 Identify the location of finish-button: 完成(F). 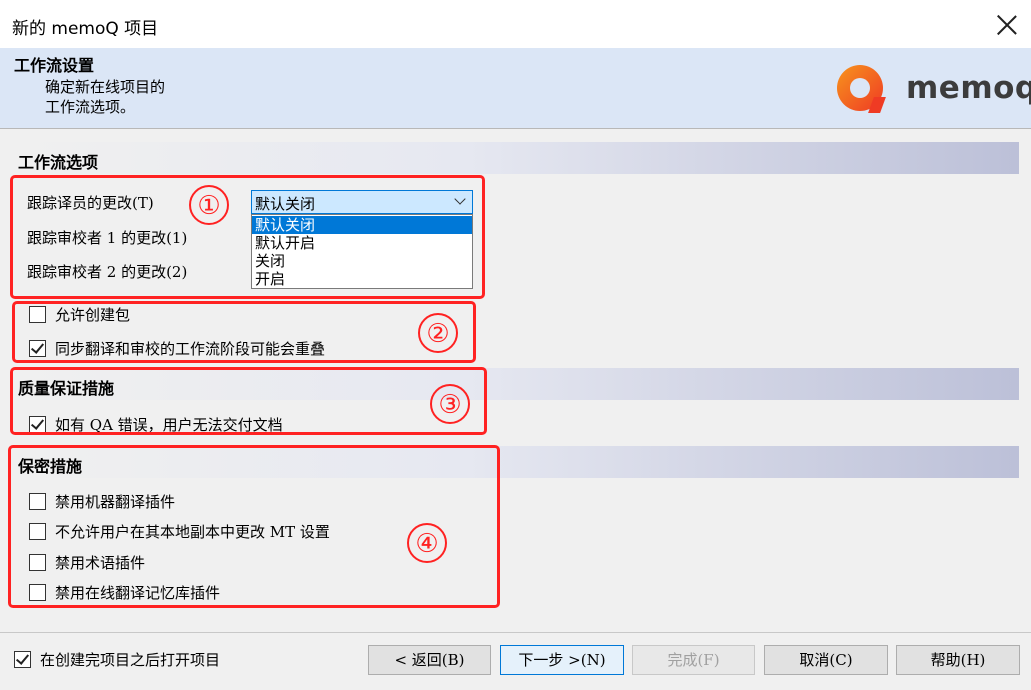
(693, 660).